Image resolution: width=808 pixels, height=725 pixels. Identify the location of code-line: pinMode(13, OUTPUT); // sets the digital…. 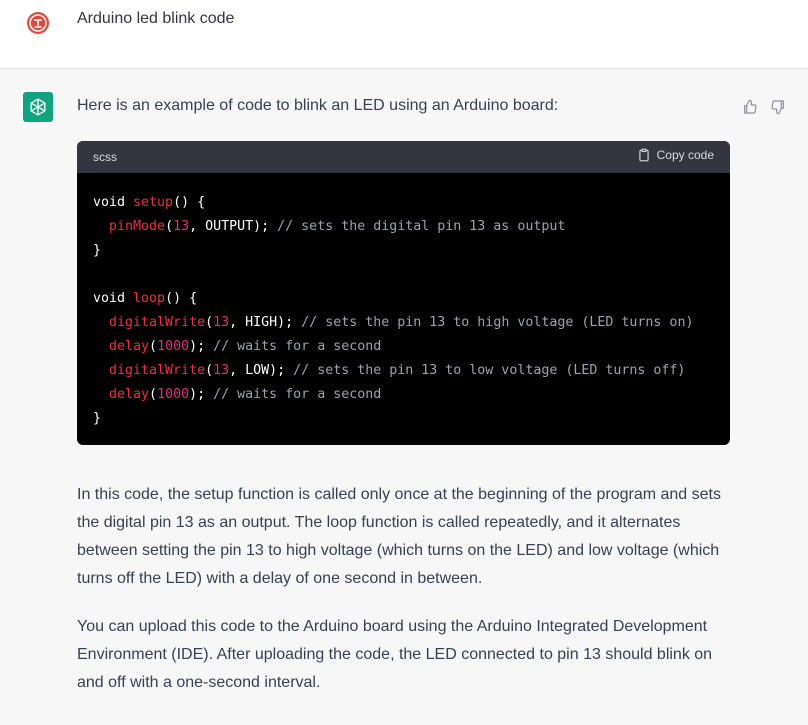
(403, 227).